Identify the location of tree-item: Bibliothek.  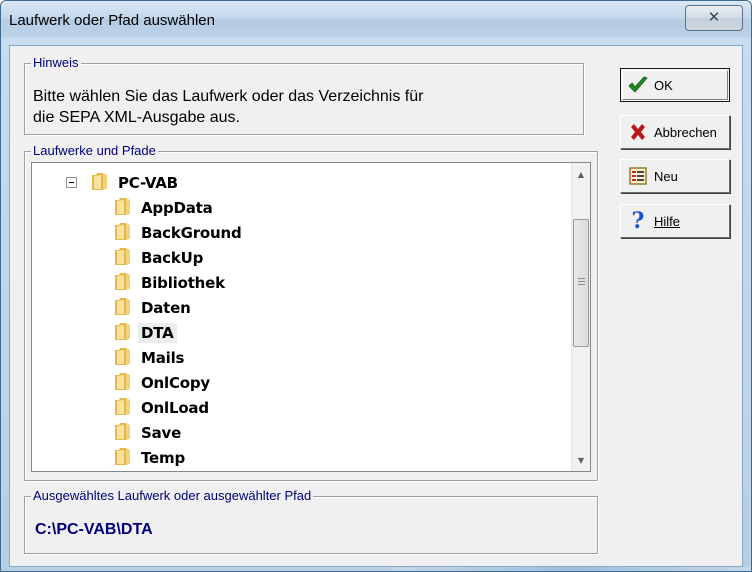
(171, 282).